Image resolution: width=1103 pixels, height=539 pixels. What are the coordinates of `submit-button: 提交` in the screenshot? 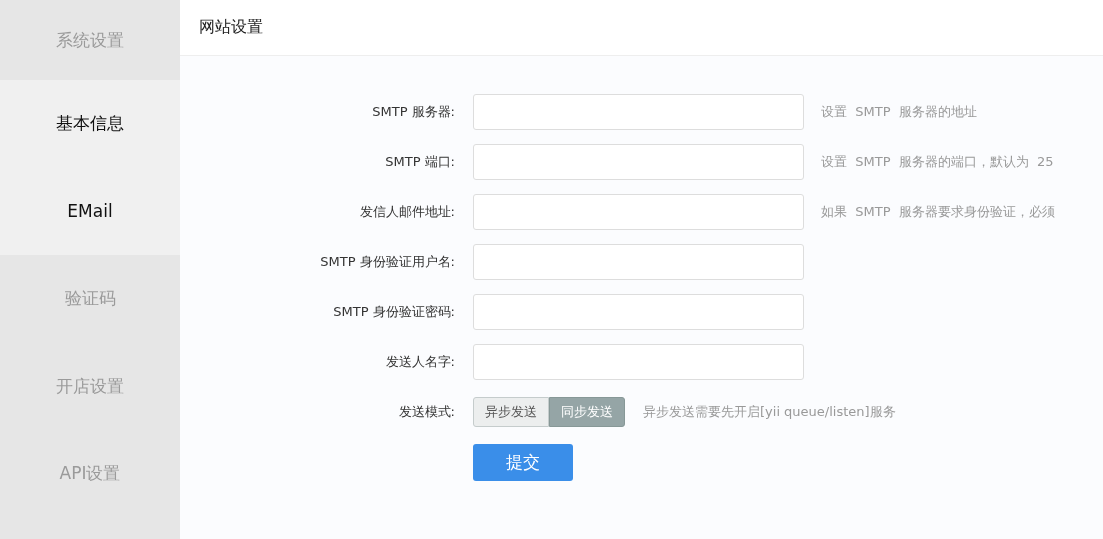 It's located at (523, 462).